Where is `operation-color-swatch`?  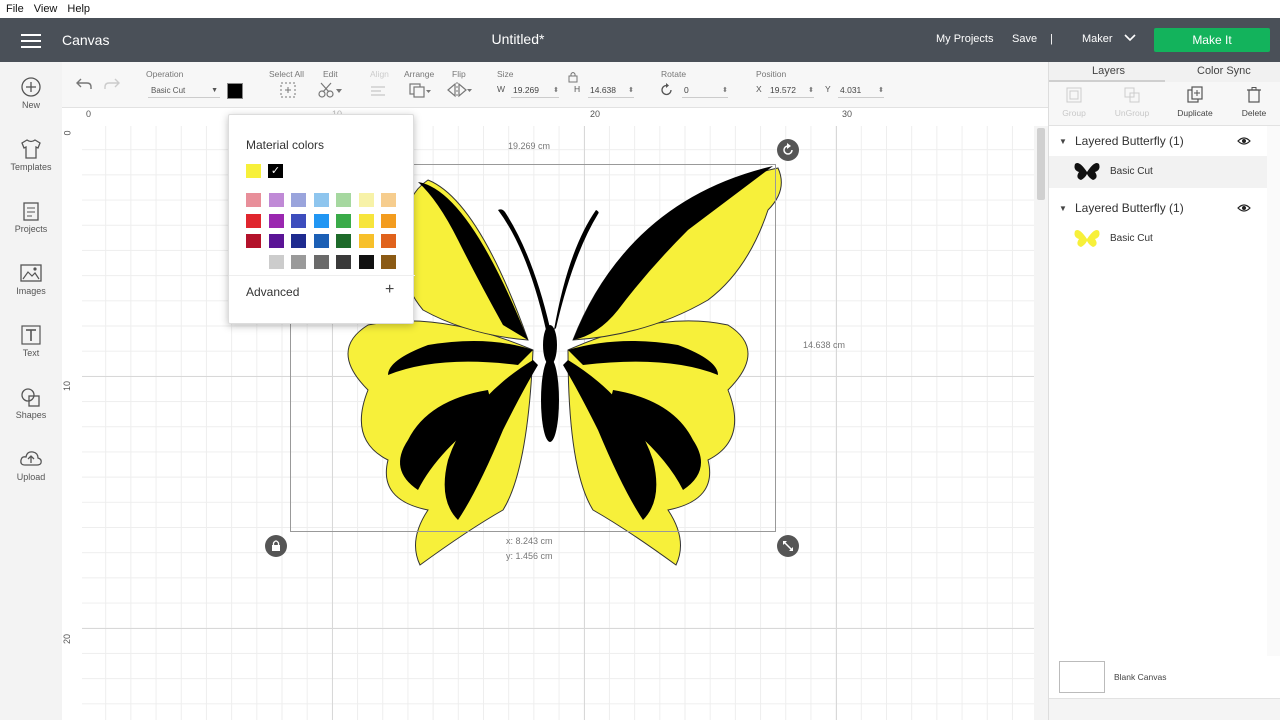
operation-color-swatch is located at coordinates (235, 91).